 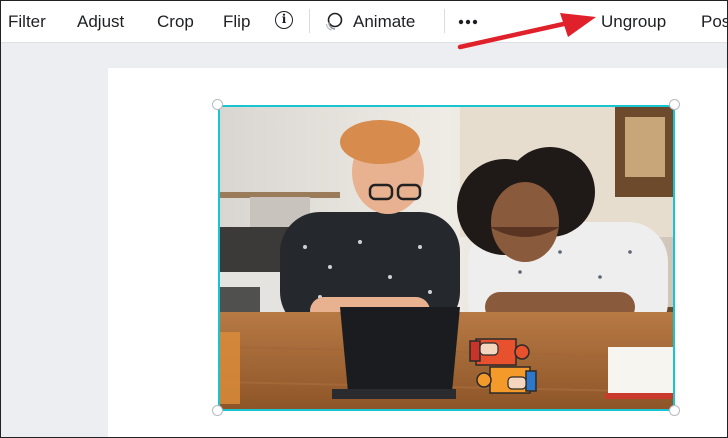 I want to click on position-button: Pos, so click(x=714, y=21).